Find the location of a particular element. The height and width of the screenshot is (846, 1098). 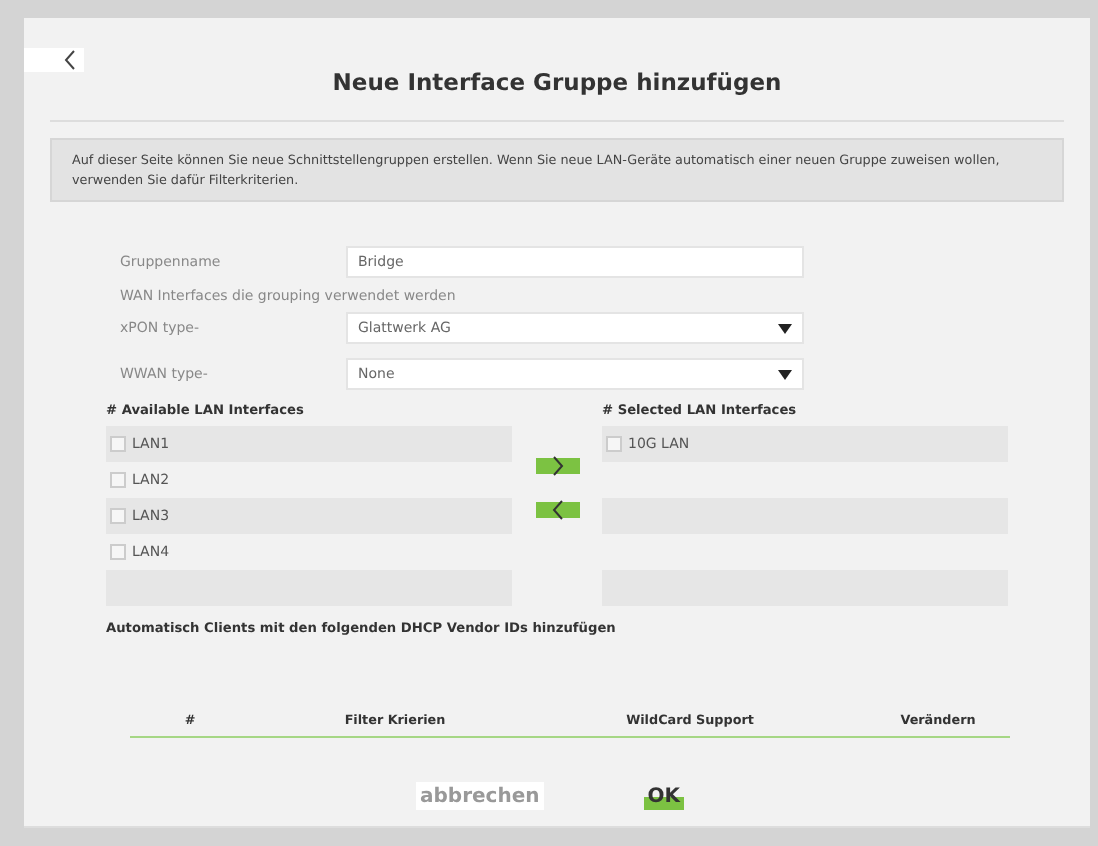

chevron-left-icon is located at coordinates (557, 510).